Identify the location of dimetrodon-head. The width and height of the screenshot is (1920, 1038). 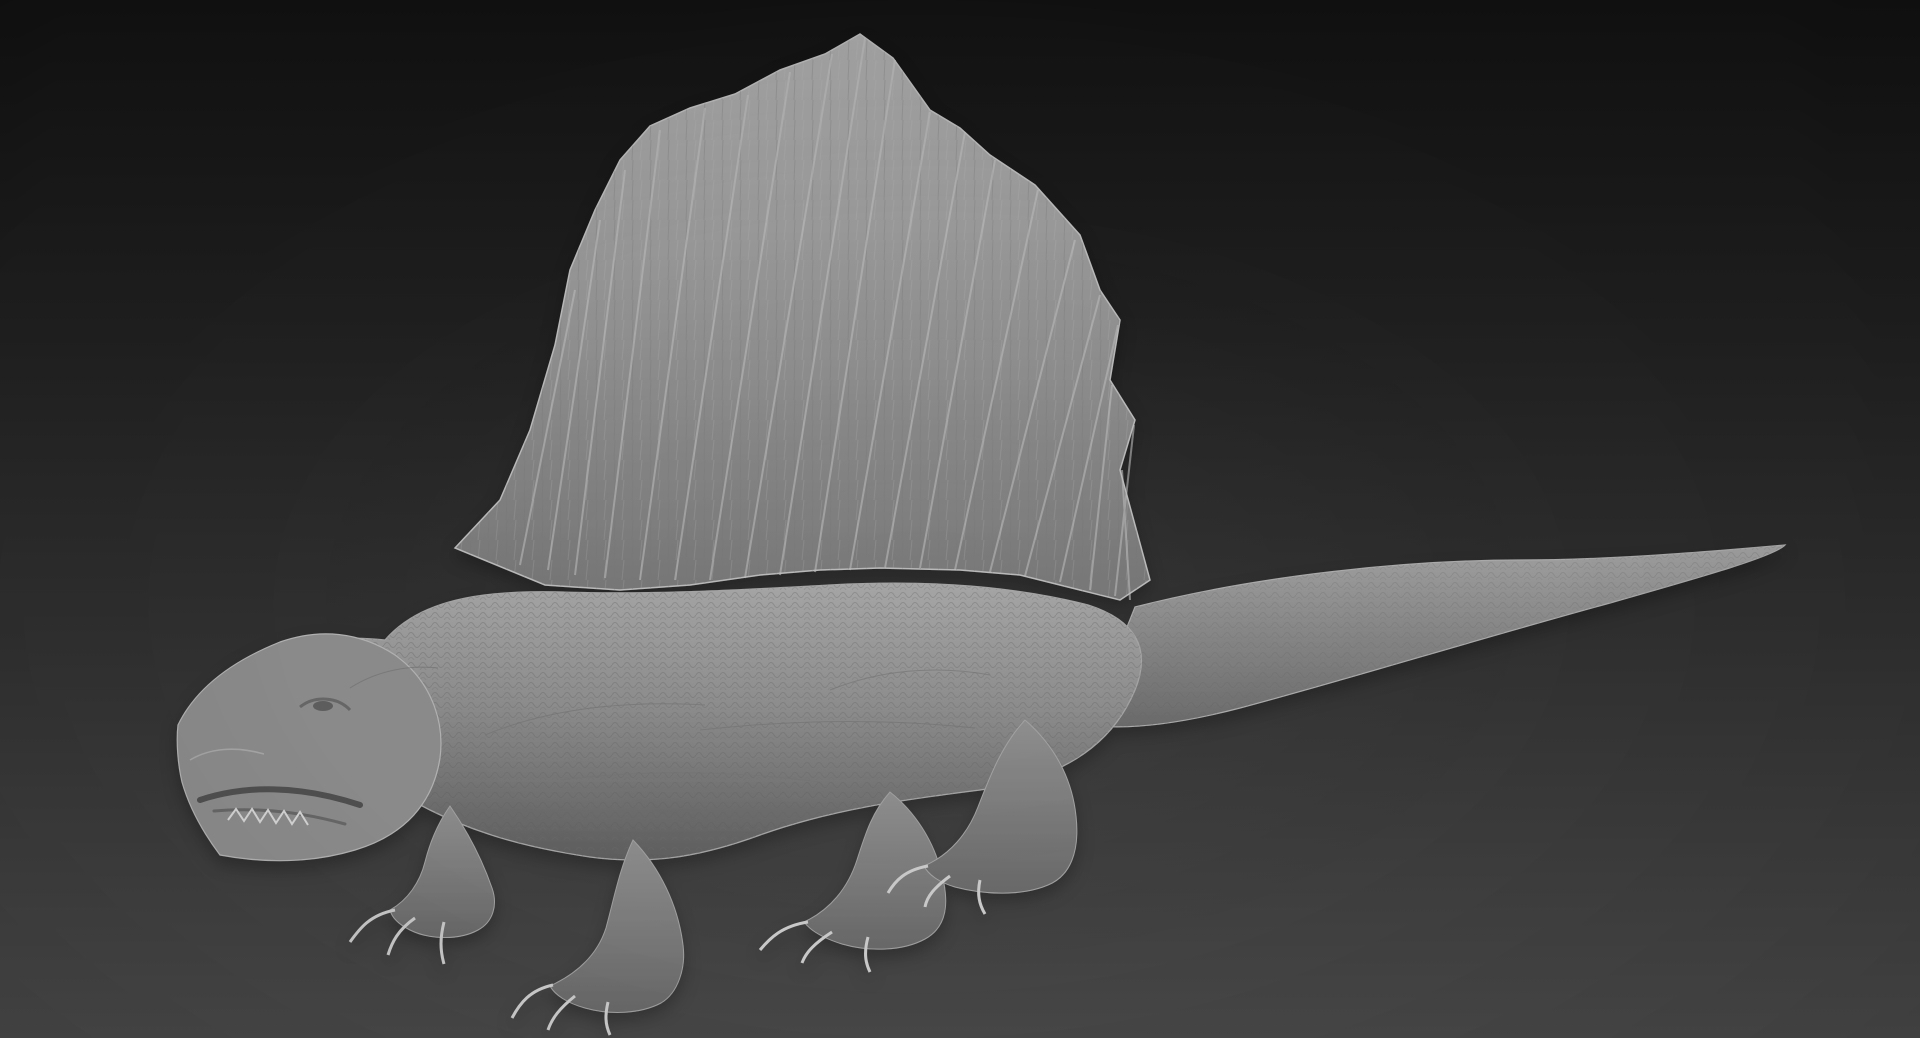
(309, 747).